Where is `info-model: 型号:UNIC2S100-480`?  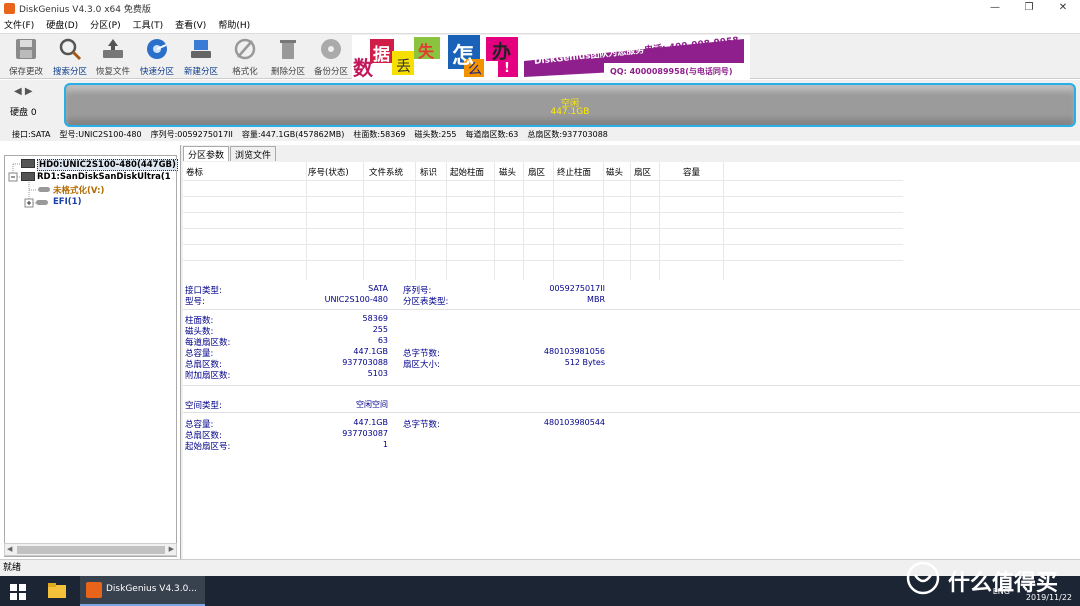 info-model: 型号:UNIC2S100-480 is located at coordinates (100, 134).